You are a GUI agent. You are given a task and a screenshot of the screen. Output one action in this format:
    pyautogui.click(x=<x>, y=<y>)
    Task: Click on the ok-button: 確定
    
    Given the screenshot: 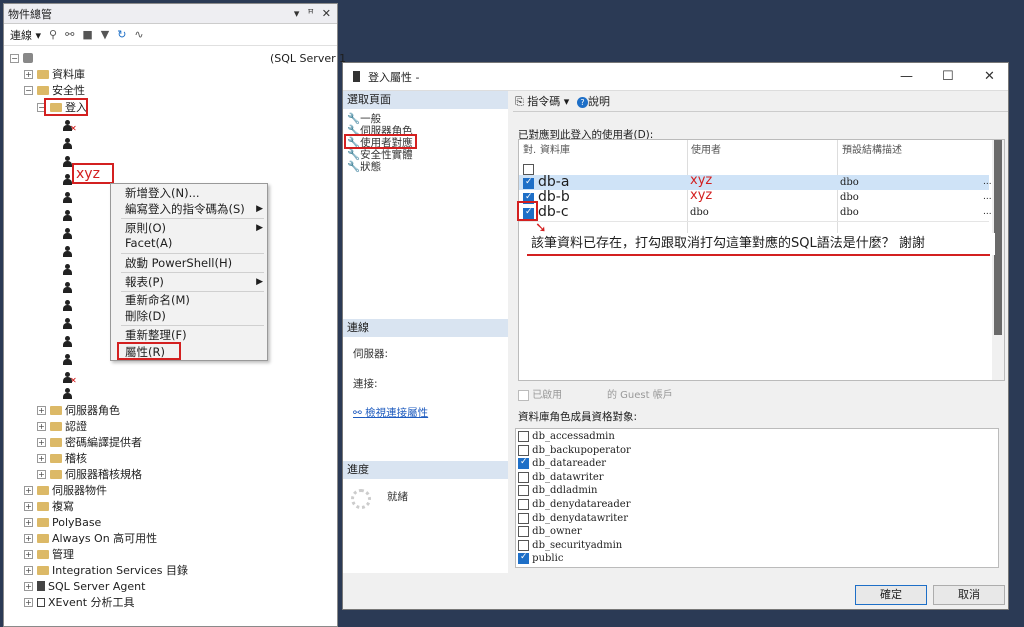 What is the action you would take?
    pyautogui.click(x=891, y=595)
    